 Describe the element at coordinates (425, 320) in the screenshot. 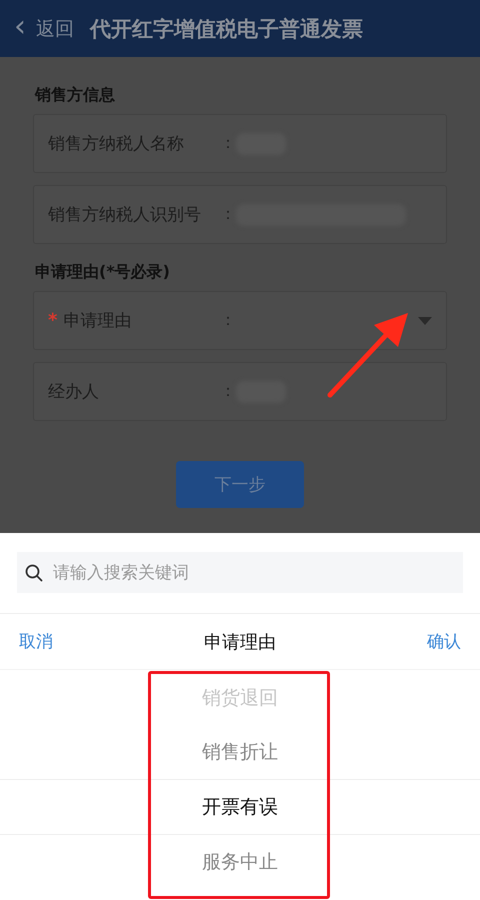

I see `dropdown-caret-icon` at that location.